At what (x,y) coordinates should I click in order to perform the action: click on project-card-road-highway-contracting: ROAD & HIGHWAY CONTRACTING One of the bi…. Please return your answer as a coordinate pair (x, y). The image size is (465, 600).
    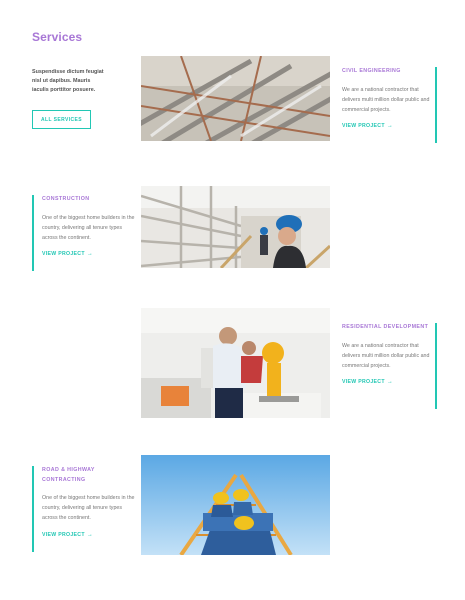
    Looking at the image, I should click on (84, 509).